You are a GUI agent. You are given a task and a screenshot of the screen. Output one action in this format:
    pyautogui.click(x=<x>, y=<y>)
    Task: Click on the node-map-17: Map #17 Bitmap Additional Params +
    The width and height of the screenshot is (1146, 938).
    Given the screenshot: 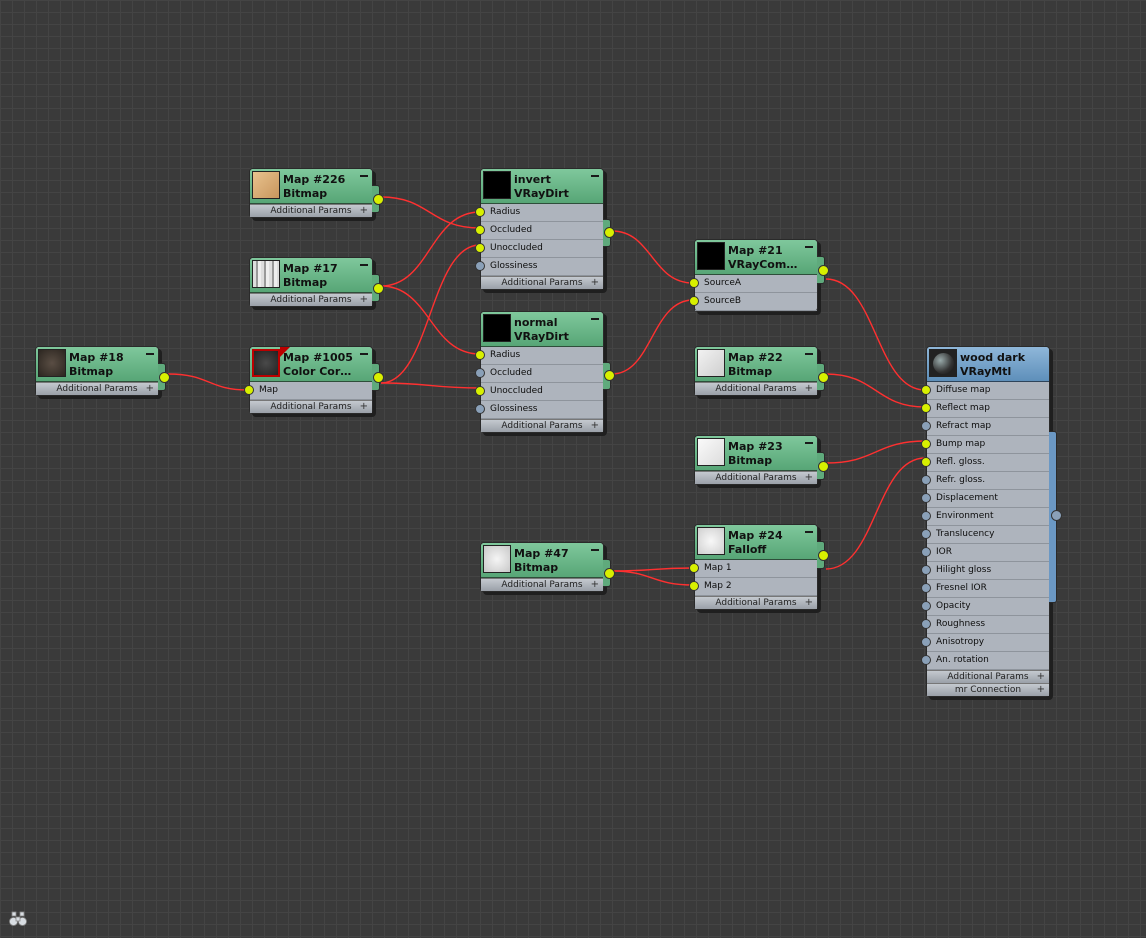 What is the action you would take?
    pyautogui.click(x=316, y=282)
    